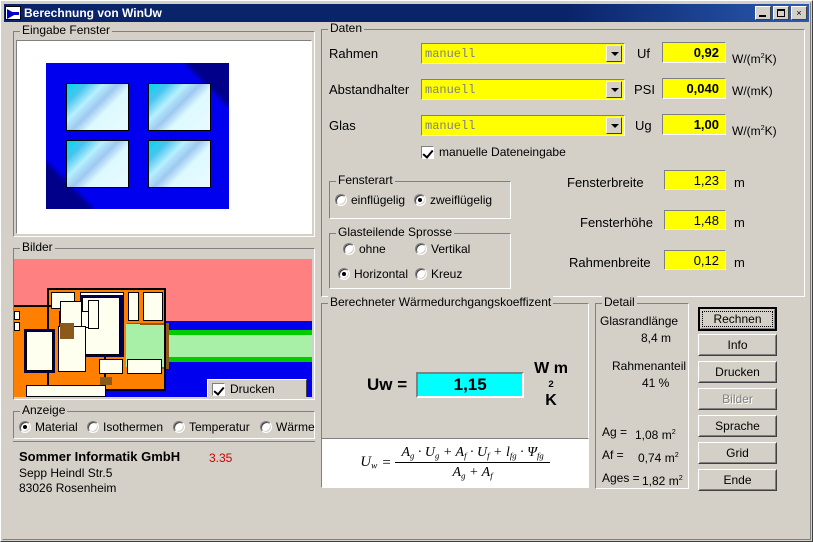 Image resolution: width=813 pixels, height=542 pixels. I want to click on glas-label: Glas, so click(342, 125).